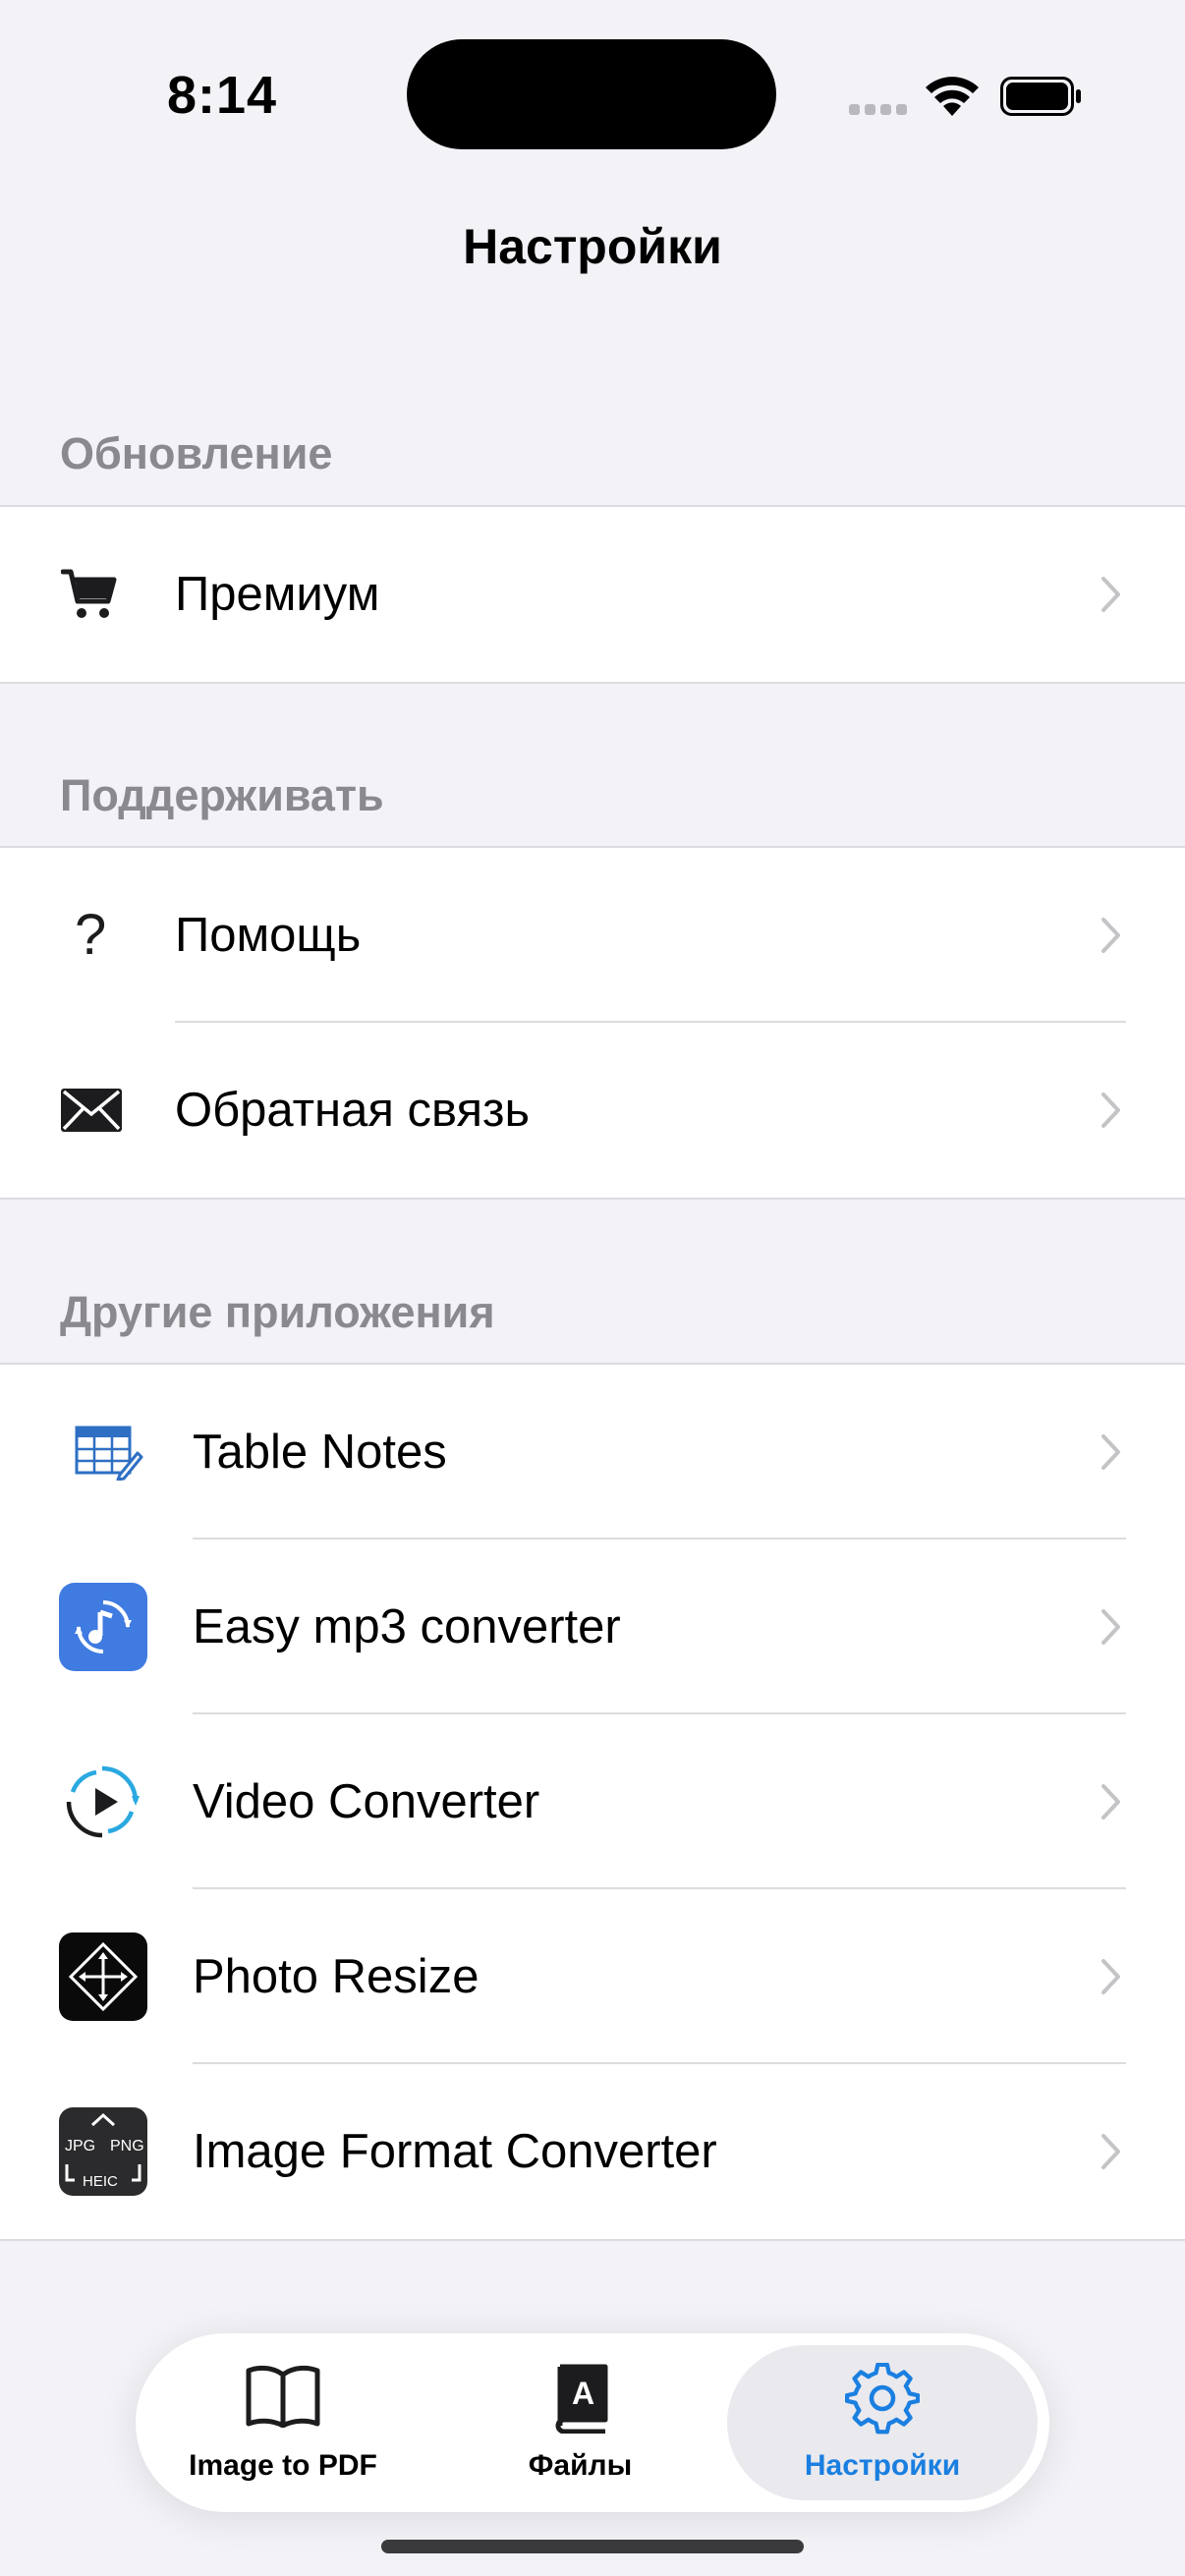 This screenshot has width=1185, height=2576. Describe the element at coordinates (80, 2146) in the screenshot. I see `icon-text-jpg: JPG` at that location.